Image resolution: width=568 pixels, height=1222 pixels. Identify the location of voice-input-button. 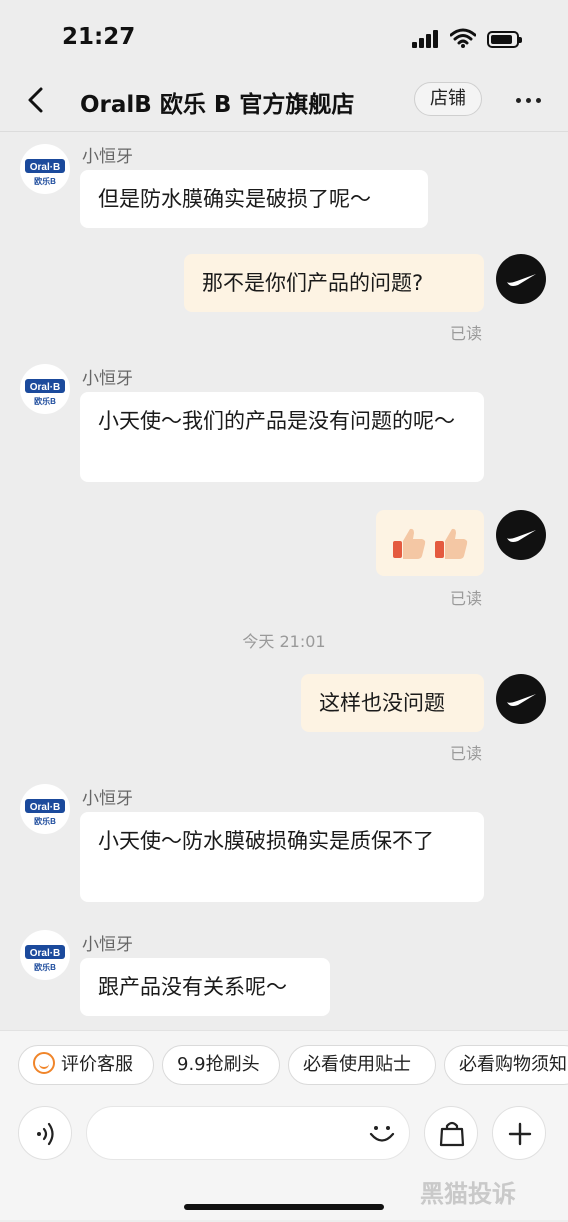
(45, 1133).